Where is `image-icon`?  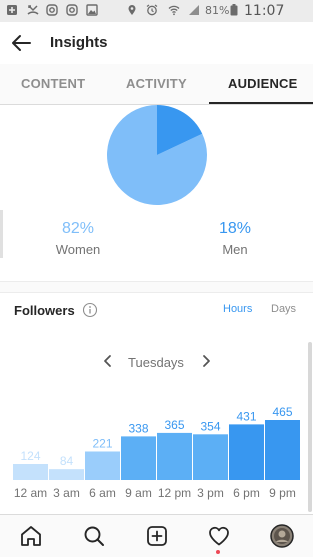
image-icon is located at coordinates (92, 10).